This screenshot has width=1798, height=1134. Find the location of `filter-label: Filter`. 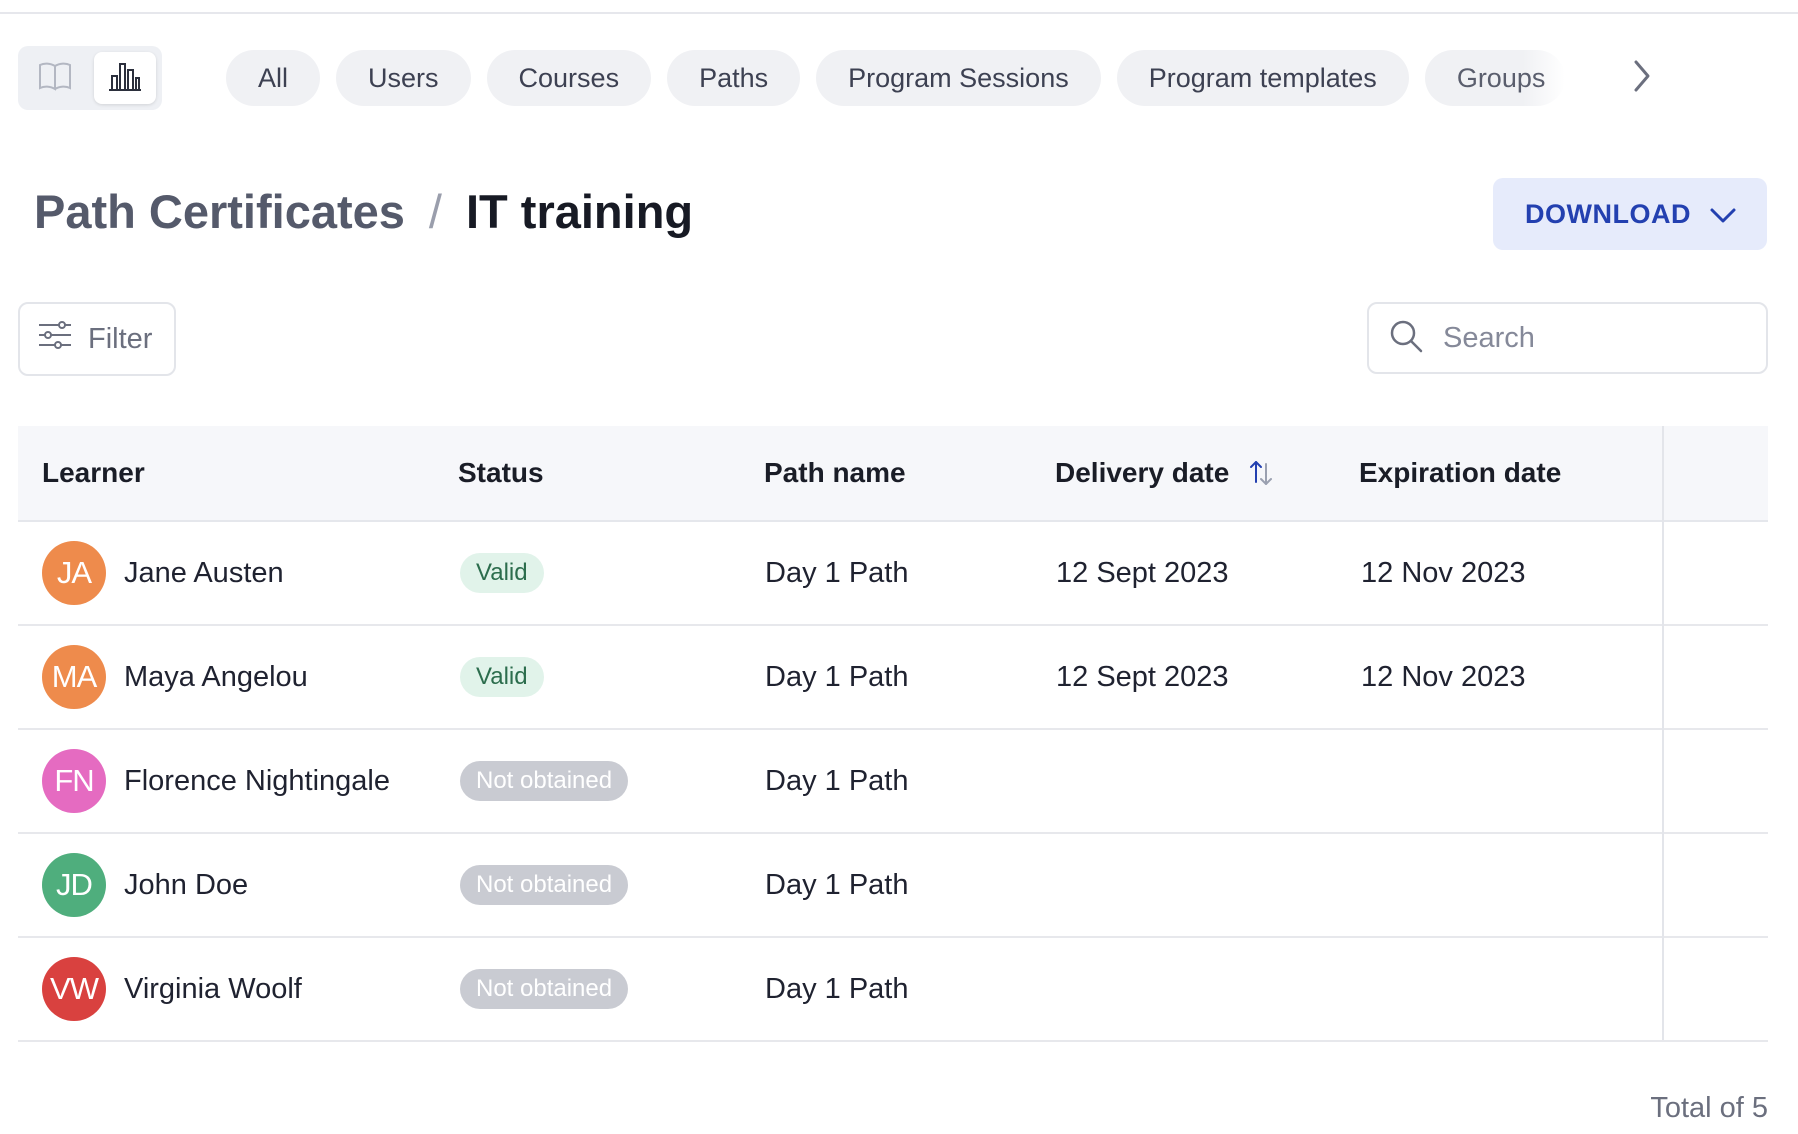

filter-label: Filter is located at coordinates (120, 338).